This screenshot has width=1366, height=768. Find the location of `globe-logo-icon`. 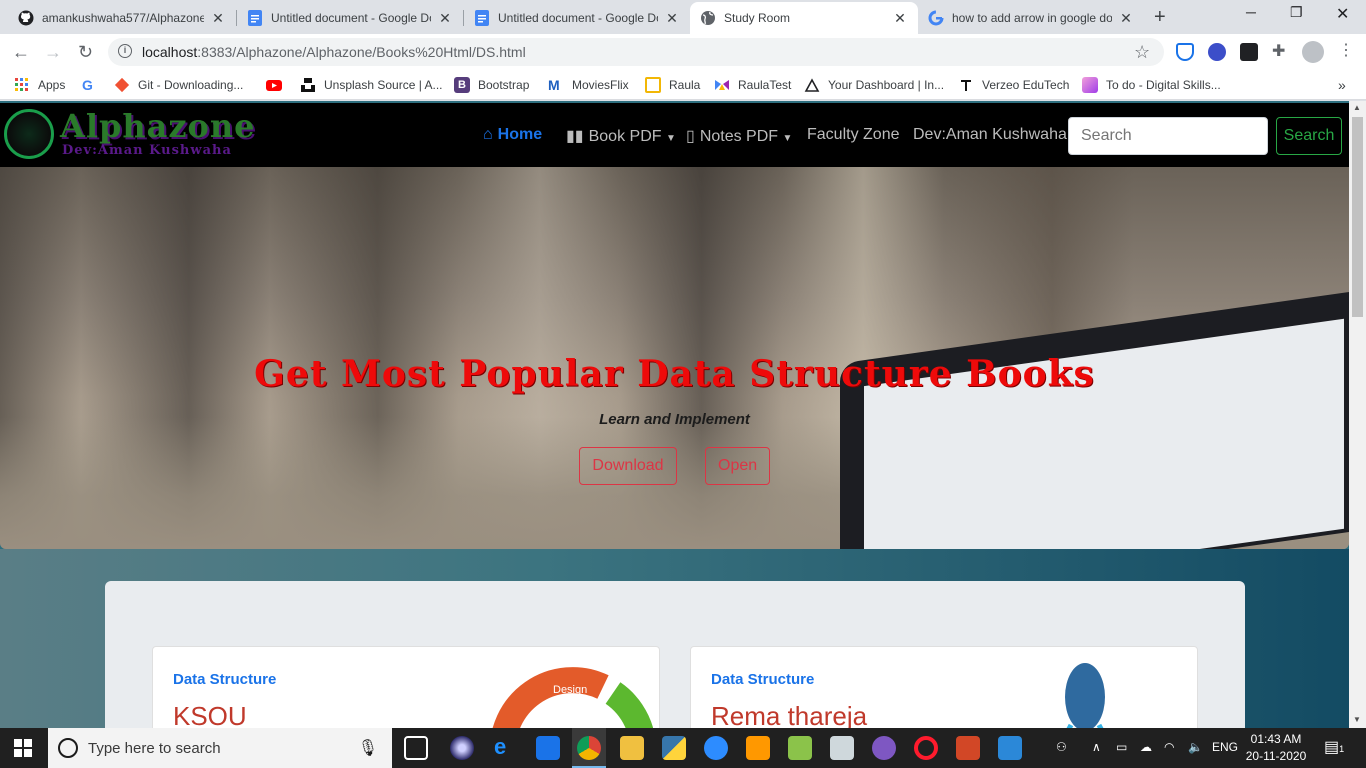

globe-logo-icon is located at coordinates (29, 134).